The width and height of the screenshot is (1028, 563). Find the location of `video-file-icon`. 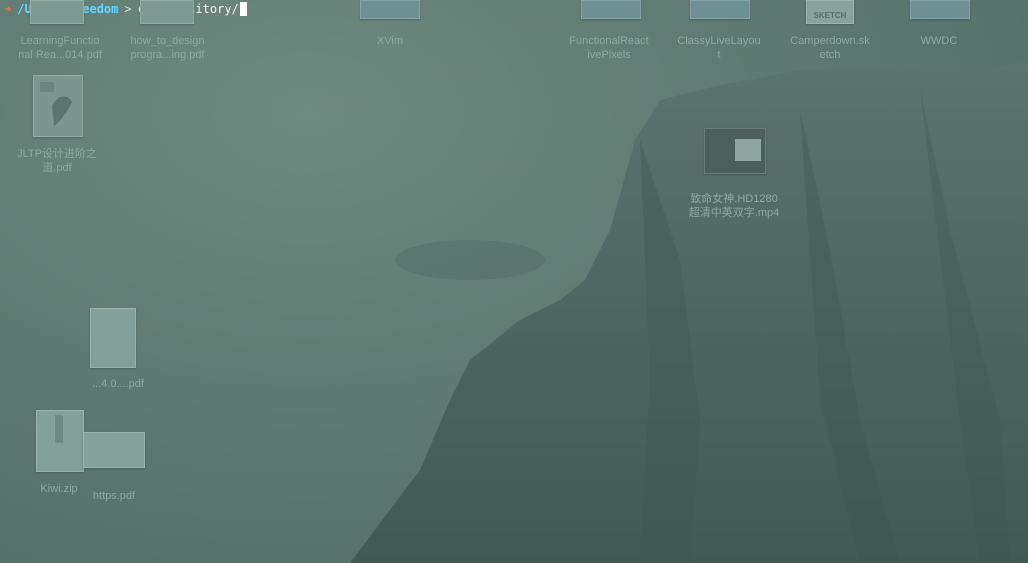

video-file-icon is located at coordinates (735, 151).